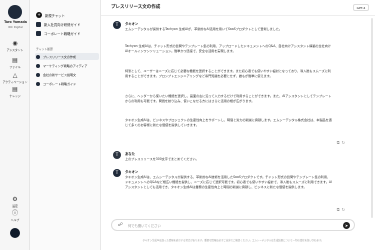  I want to click on history-label: 会社の新サービス説明文, so click(60, 74).